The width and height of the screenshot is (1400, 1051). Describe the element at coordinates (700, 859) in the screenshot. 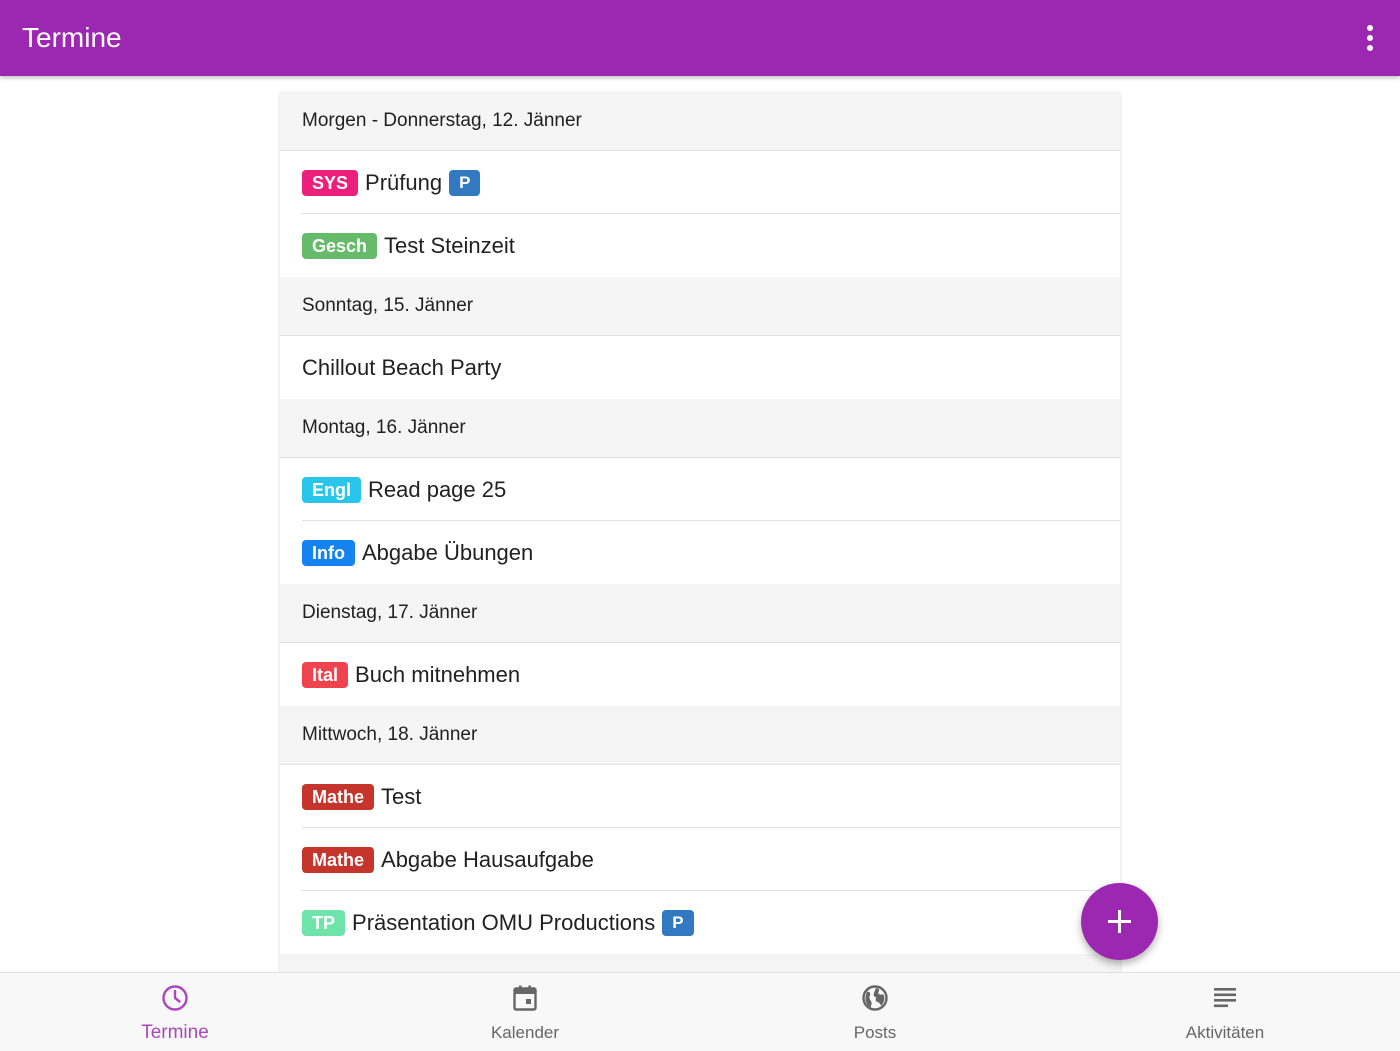

I see `event-item: Mathe Abgabe Hausaufgabe` at that location.